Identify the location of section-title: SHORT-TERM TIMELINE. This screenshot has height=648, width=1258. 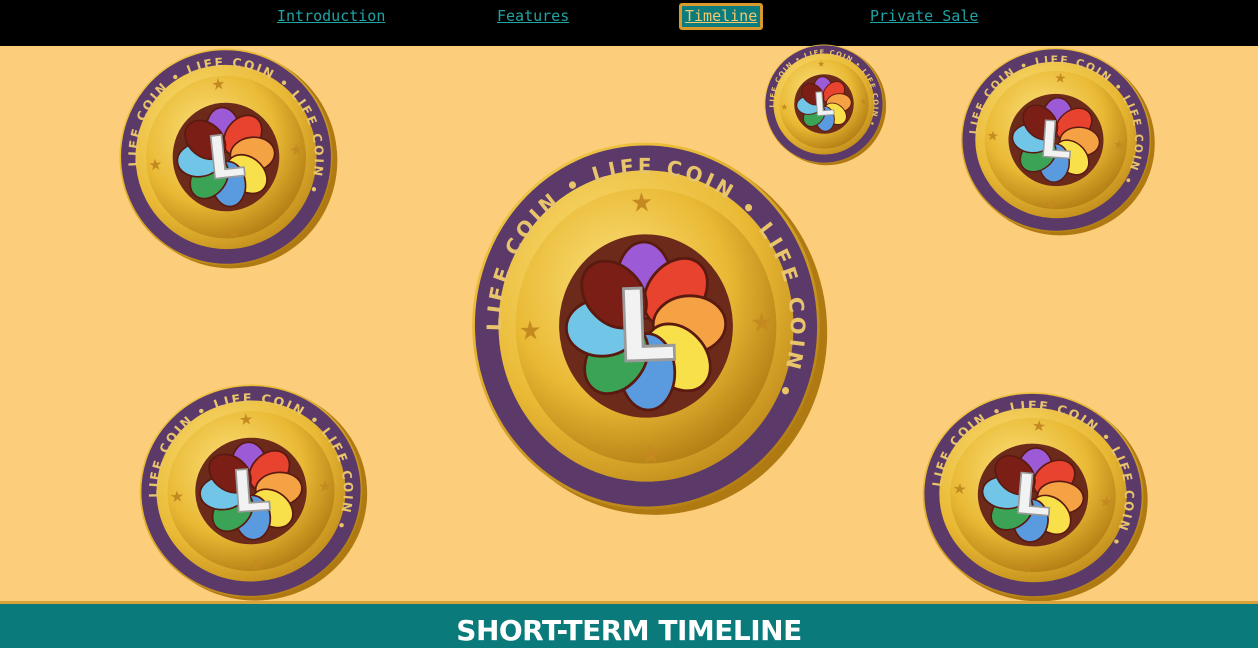
(629, 630).